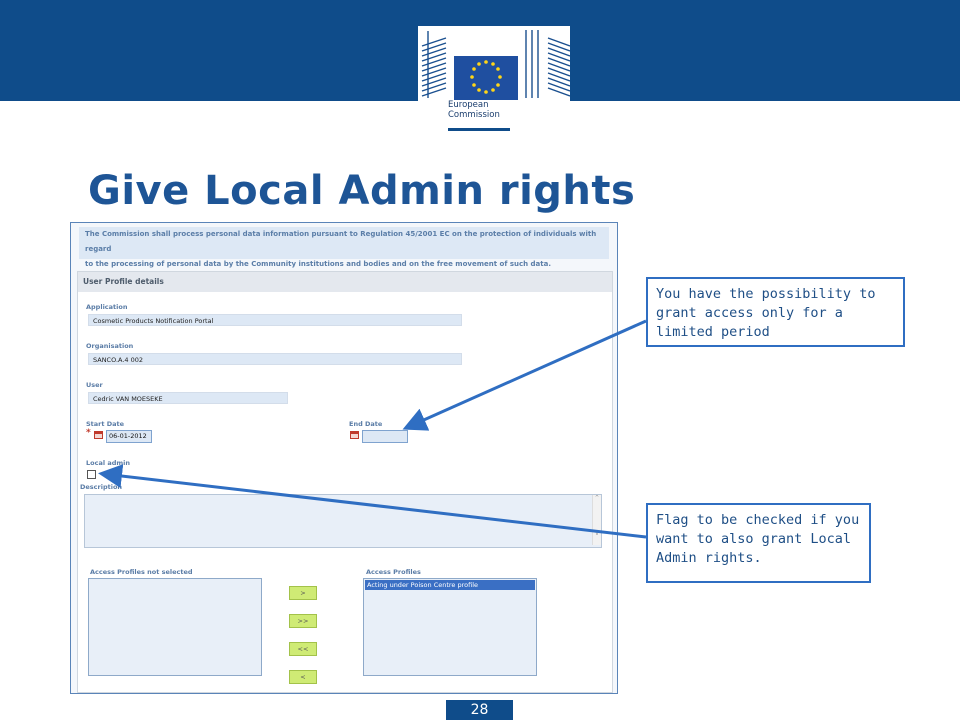  What do you see at coordinates (479, 710) in the screenshot?
I see `page-number: 28` at bounding box center [479, 710].